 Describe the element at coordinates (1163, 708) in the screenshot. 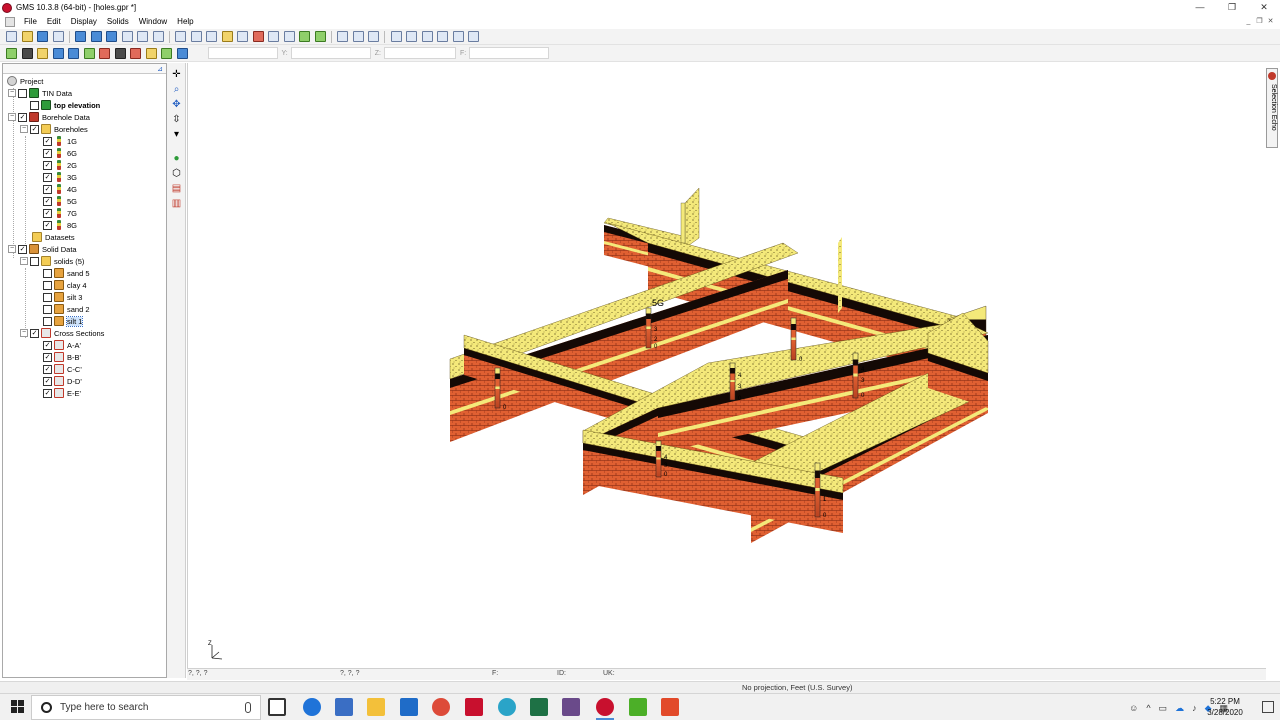

I see `network-icon: ▭` at that location.